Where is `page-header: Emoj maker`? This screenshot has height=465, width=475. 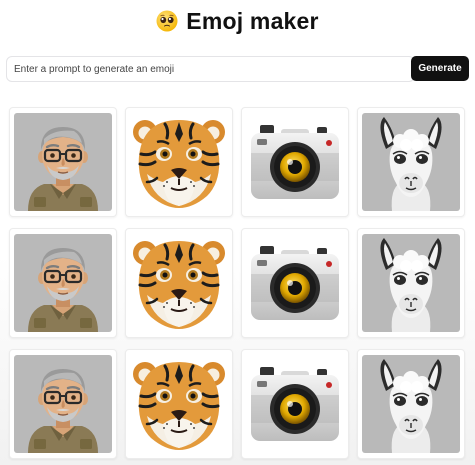
page-header: Emoj maker is located at coordinates (237, 21).